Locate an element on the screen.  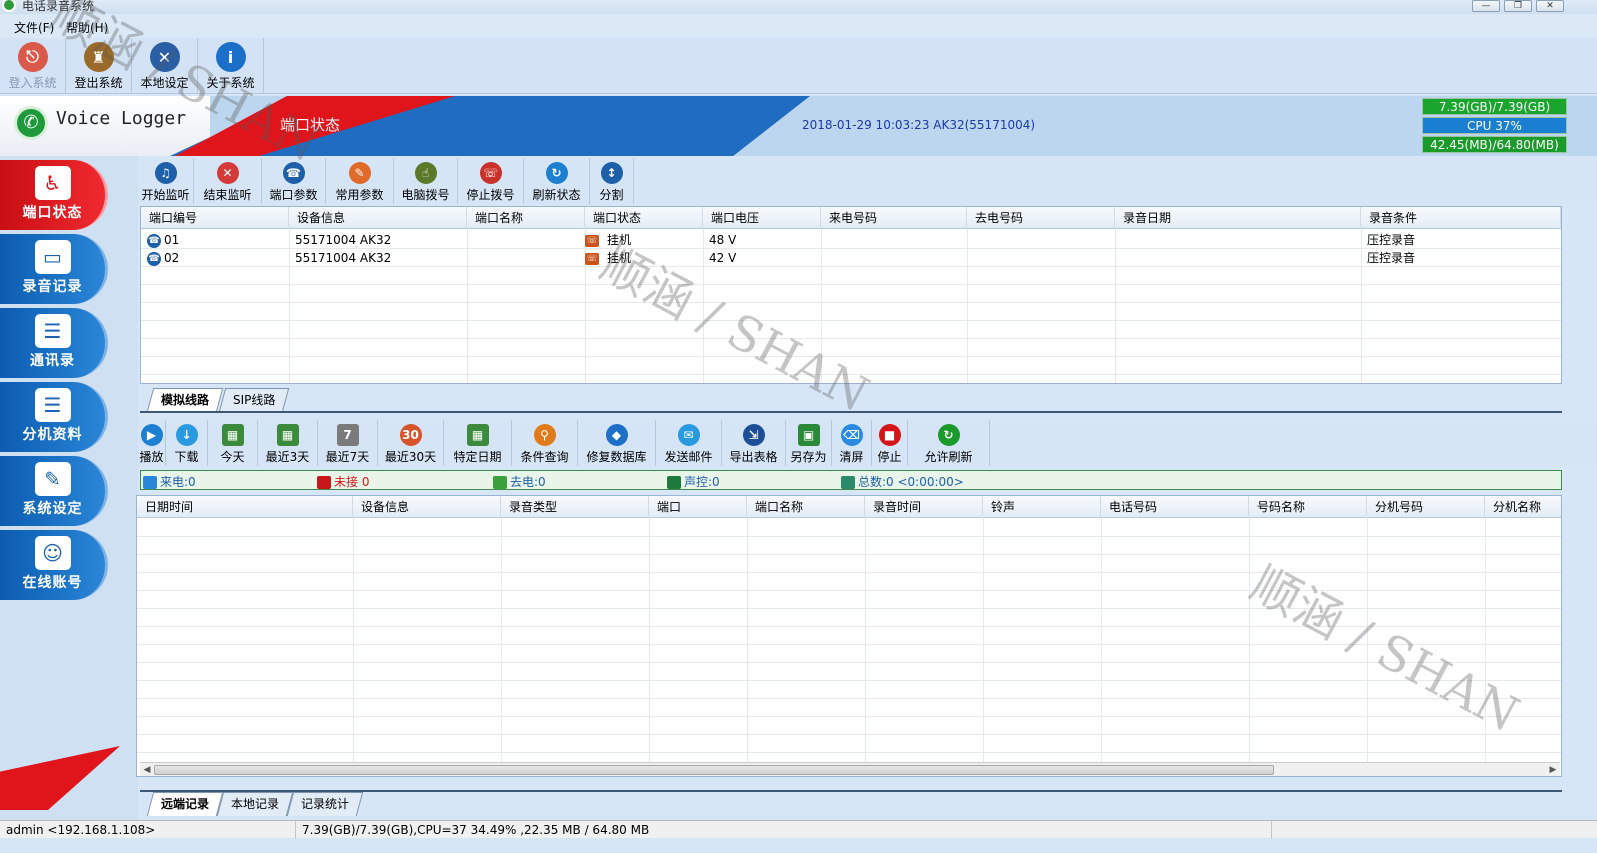
clear-screen-button: ⌫ 清屏 is located at coordinates (852, 443).